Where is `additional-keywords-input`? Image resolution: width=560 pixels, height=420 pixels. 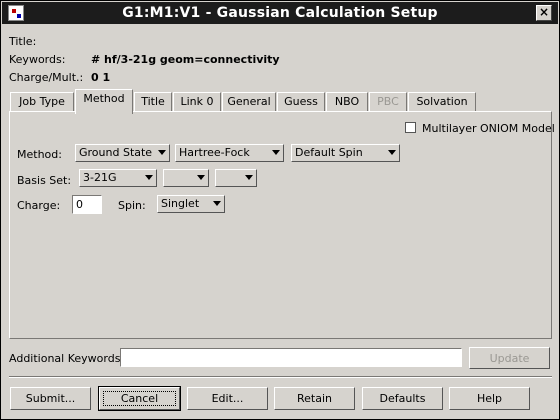 additional-keywords-input is located at coordinates (291, 357).